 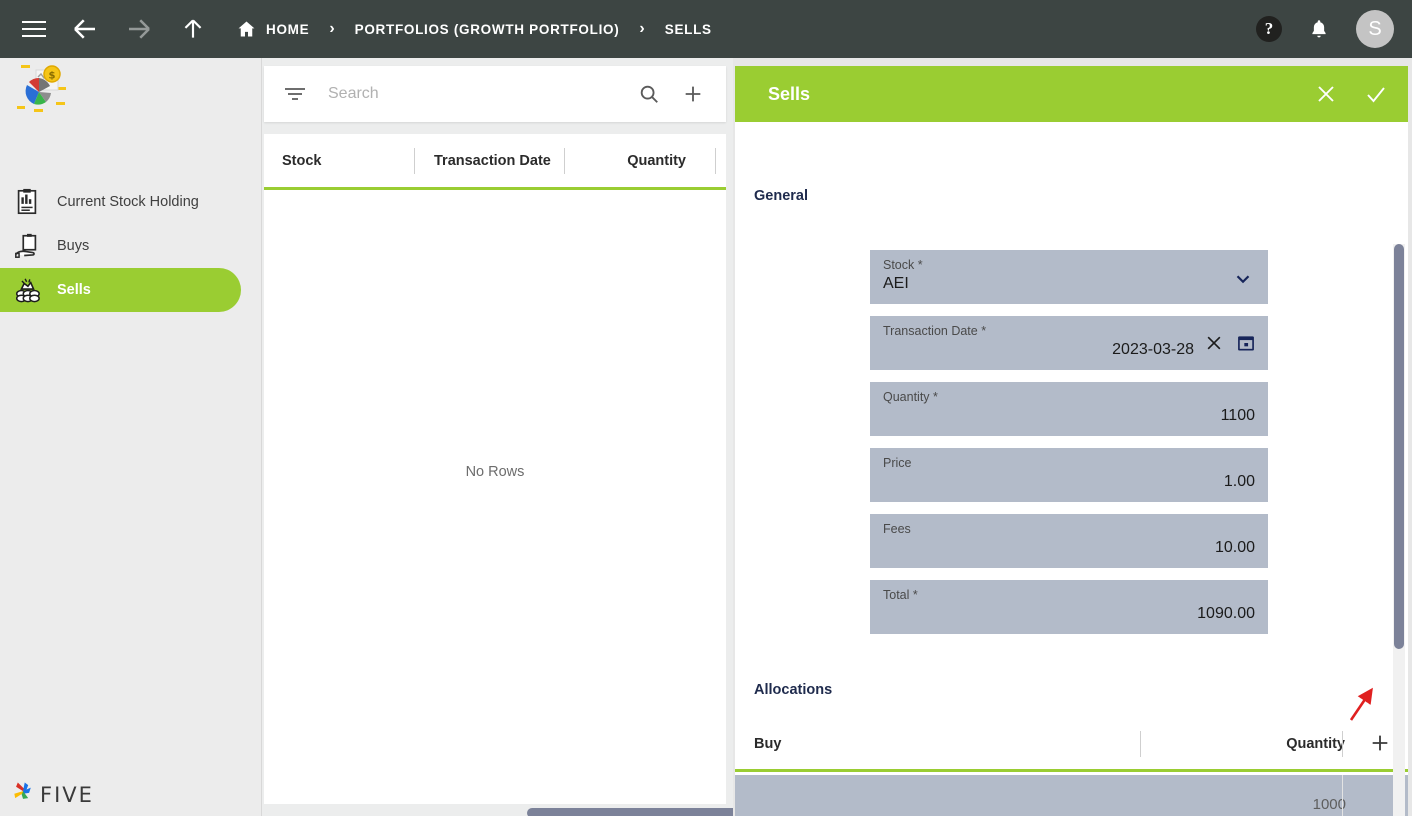 I want to click on dropdown-chevron-icon, so click(x=1243, y=279).